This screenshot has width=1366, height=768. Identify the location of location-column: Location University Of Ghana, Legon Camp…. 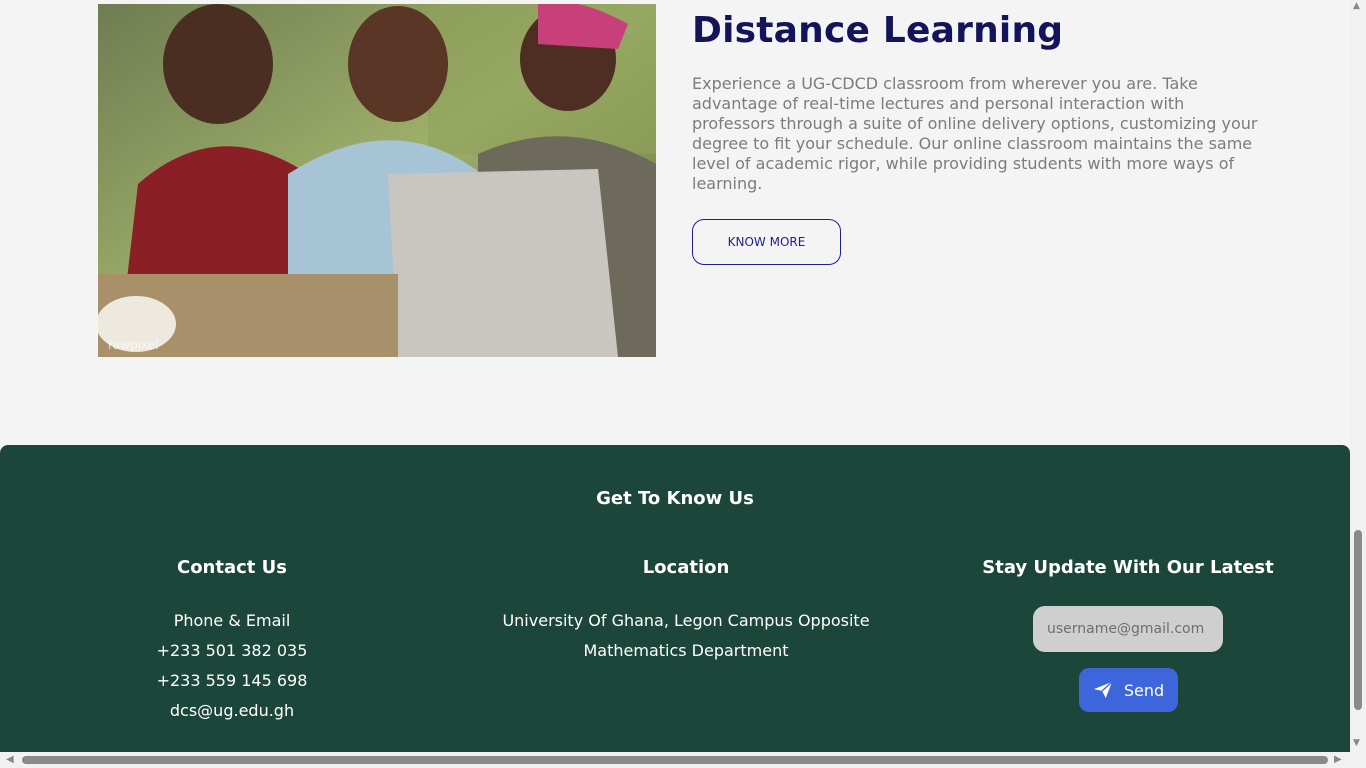
(686, 611).